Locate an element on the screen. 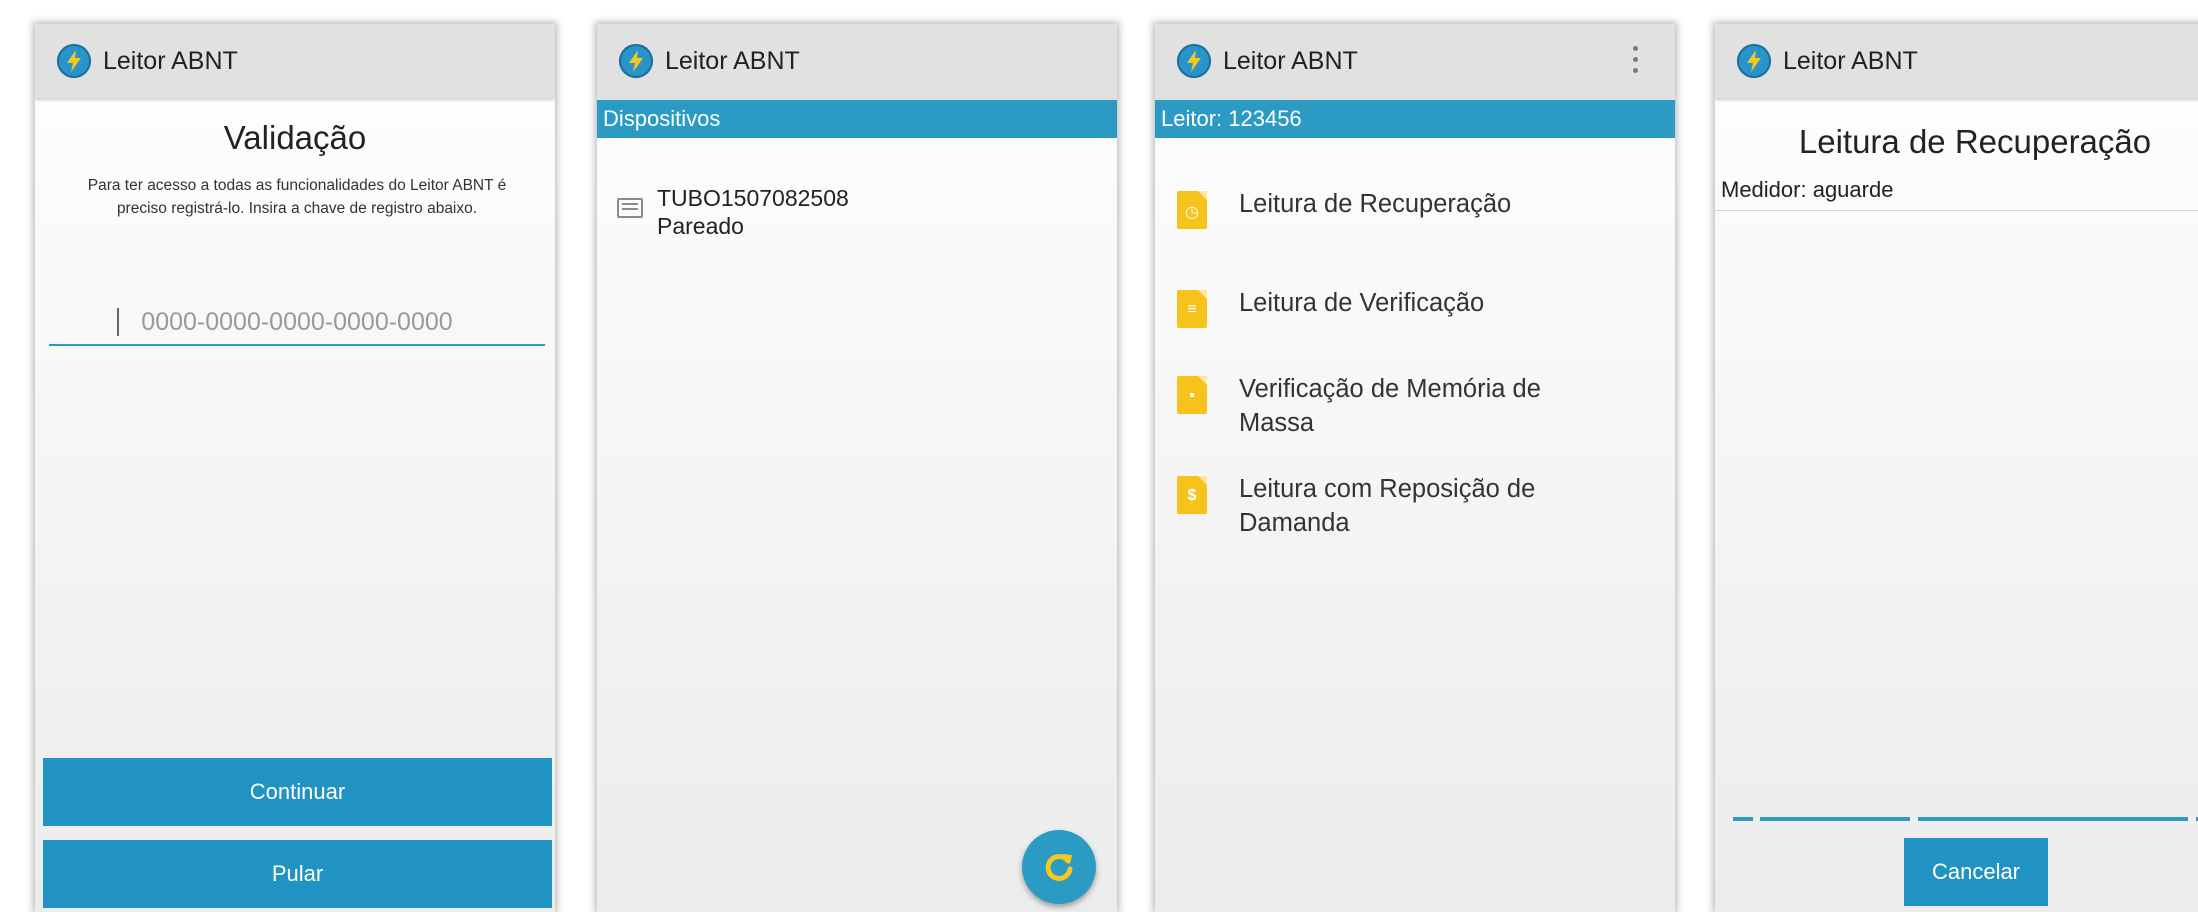 The image size is (2198, 912). device-list-item: TUBO1507082508 Pareado is located at coordinates (733, 212).